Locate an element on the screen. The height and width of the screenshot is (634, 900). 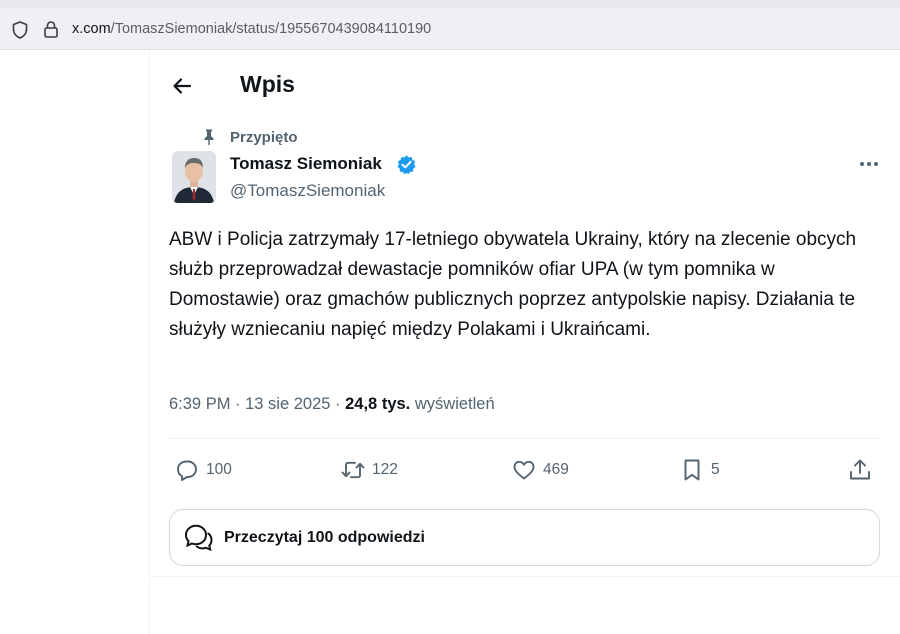
more-options-button is located at coordinates (869, 164).